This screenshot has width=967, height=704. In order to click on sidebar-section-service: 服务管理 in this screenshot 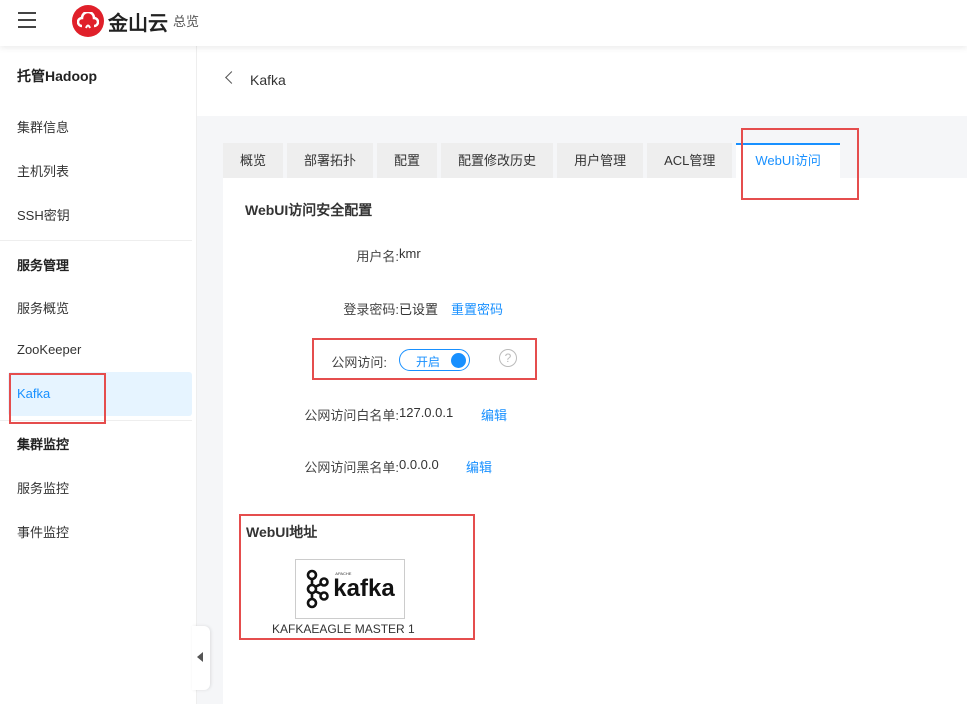, I will do `click(43, 265)`.